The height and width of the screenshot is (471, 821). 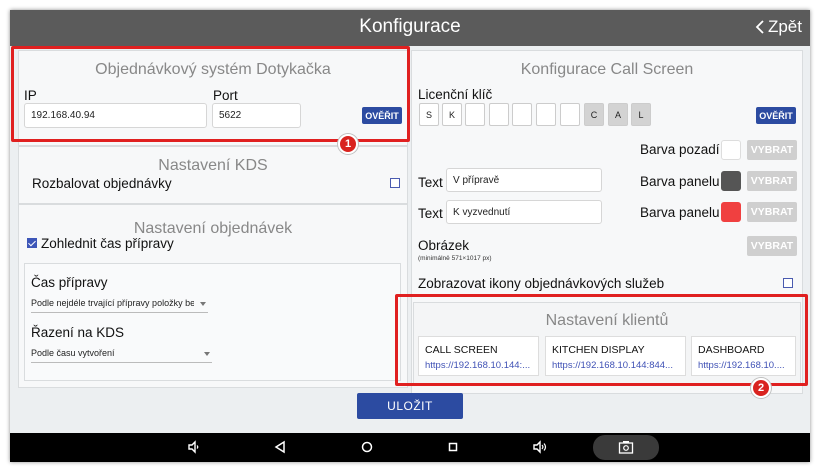 What do you see at coordinates (395, 183) in the screenshot?
I see `expand-orders-checkbox` at bounding box center [395, 183].